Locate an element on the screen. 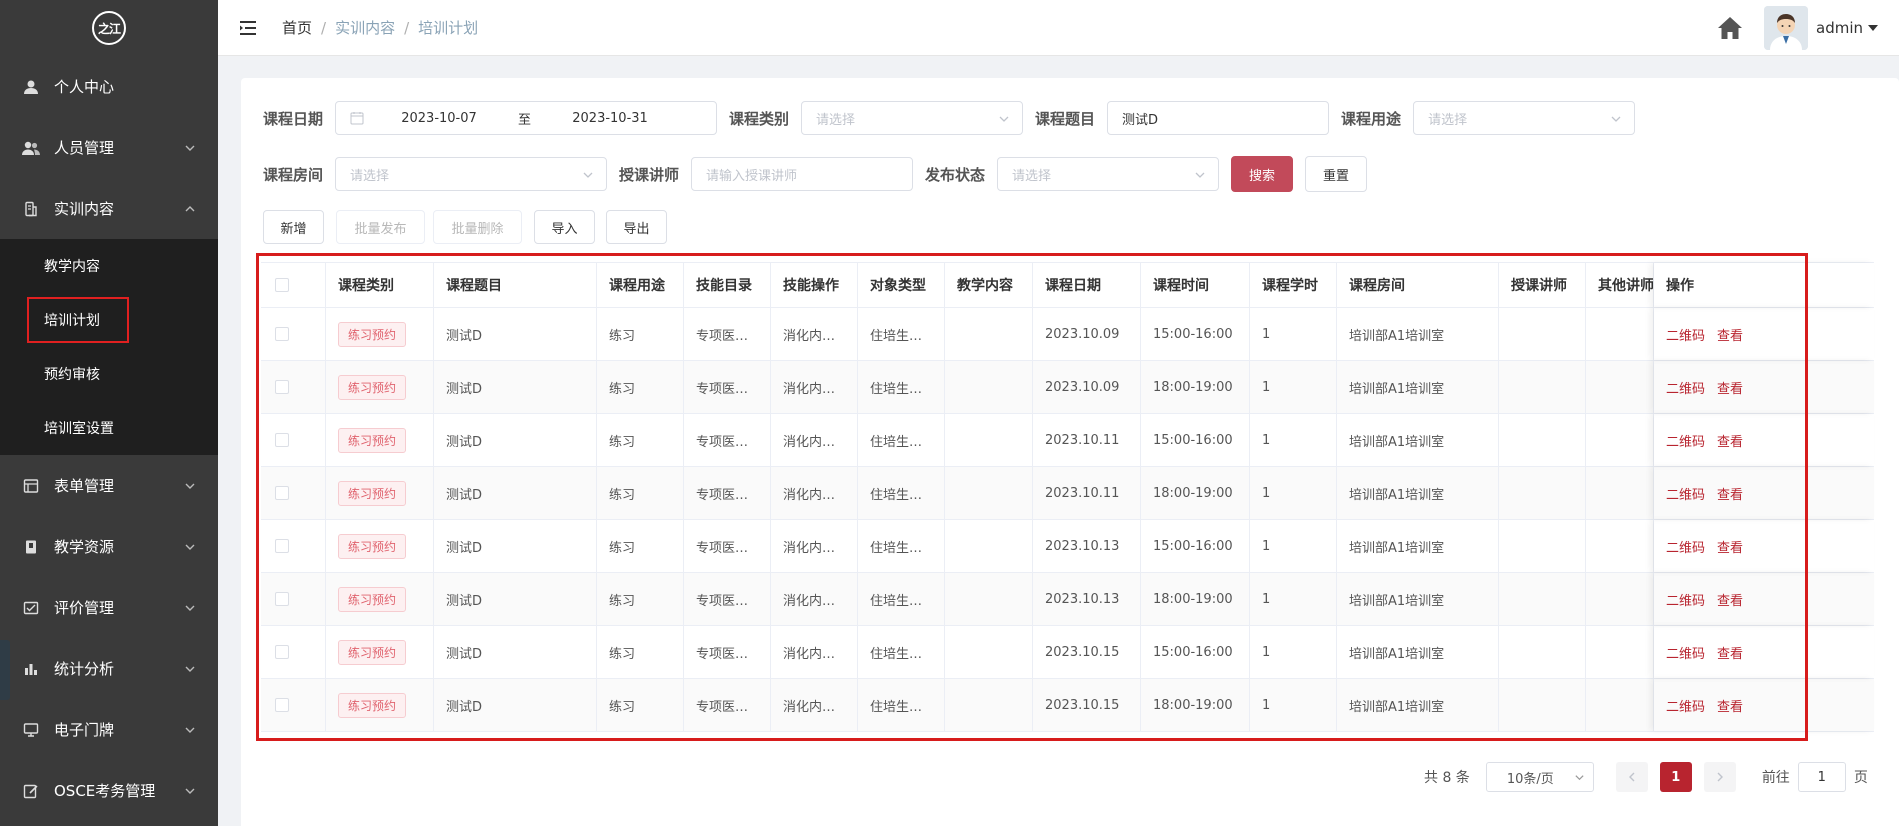 The width and height of the screenshot is (1899, 826). breadcrumb-training-content: 实训内容 is located at coordinates (365, 27).